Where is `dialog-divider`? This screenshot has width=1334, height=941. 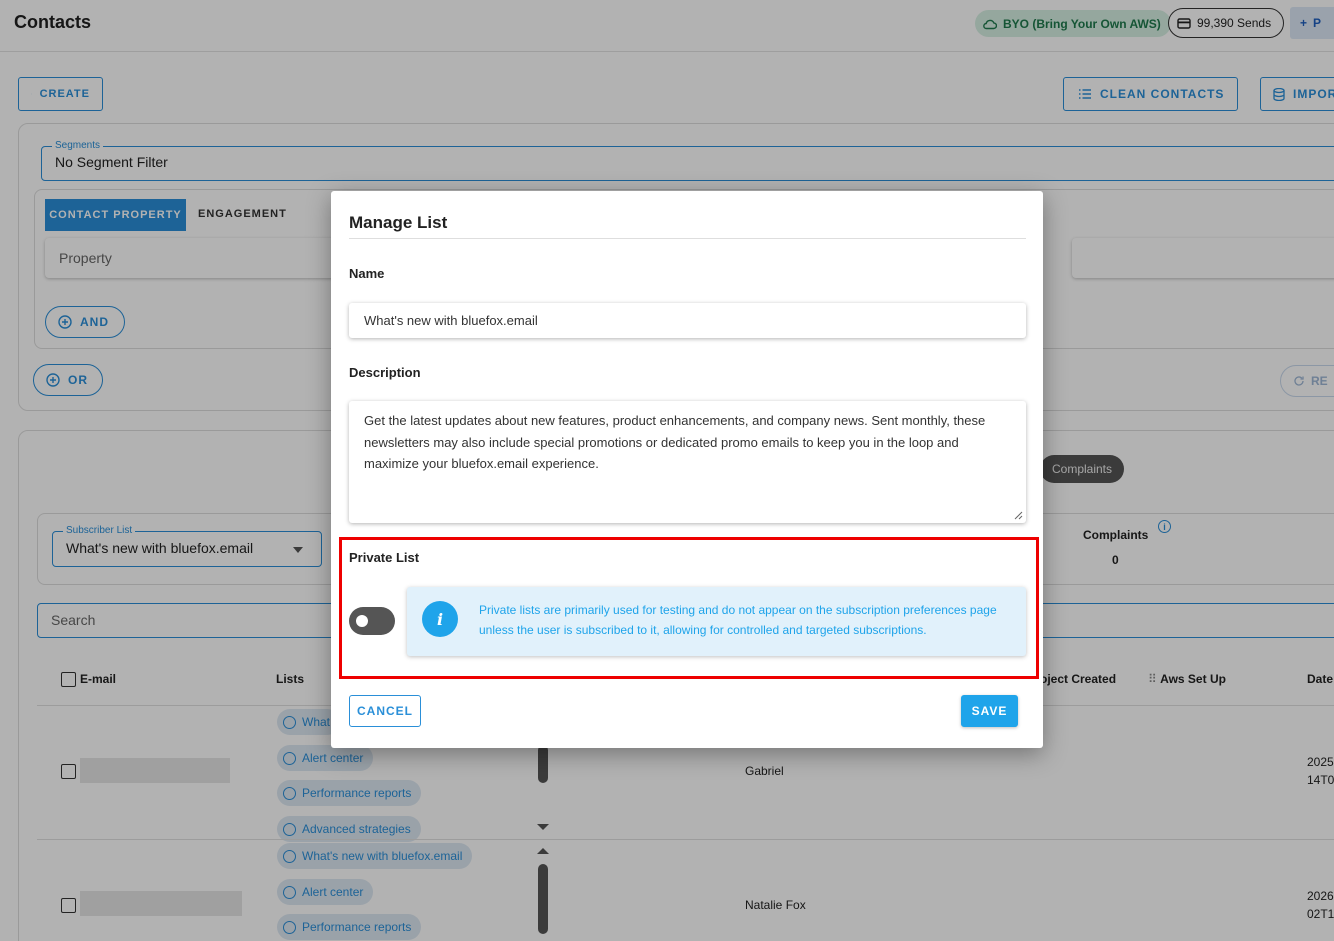 dialog-divider is located at coordinates (687, 238).